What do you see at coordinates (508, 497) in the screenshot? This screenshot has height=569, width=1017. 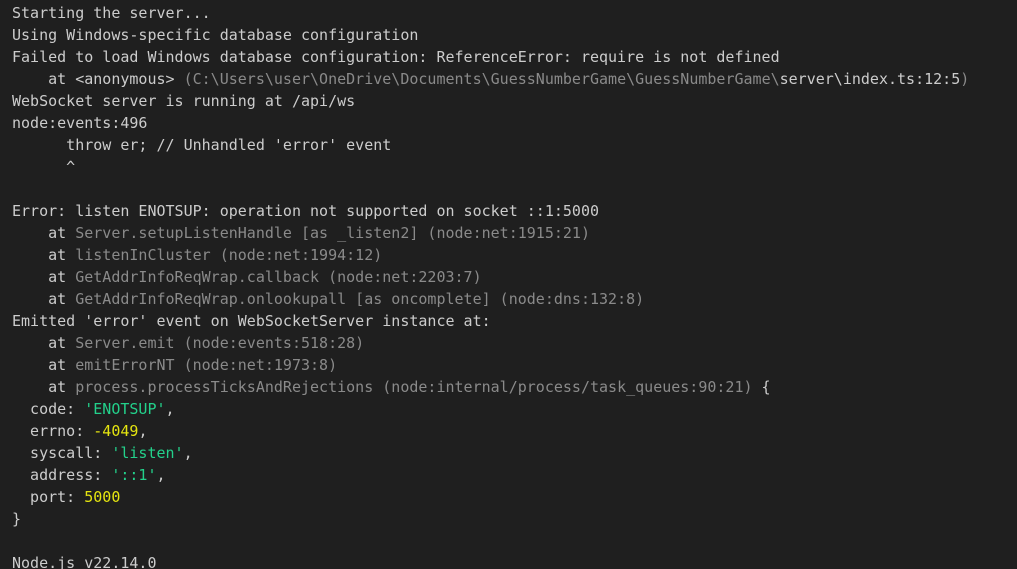 I see `terminal-line: port: 5000` at bounding box center [508, 497].